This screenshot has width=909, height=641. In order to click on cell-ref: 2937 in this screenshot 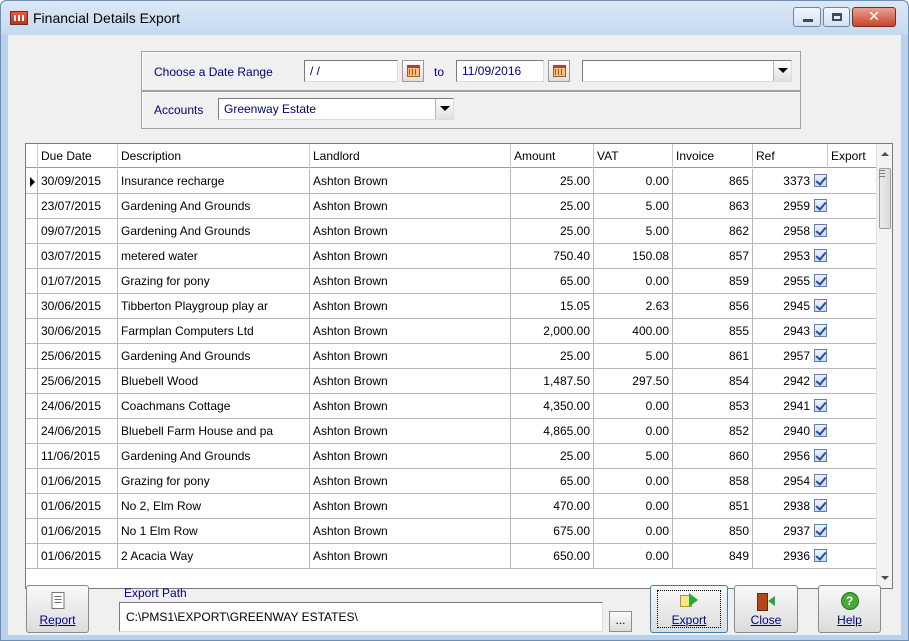, I will do `click(783, 531)`.